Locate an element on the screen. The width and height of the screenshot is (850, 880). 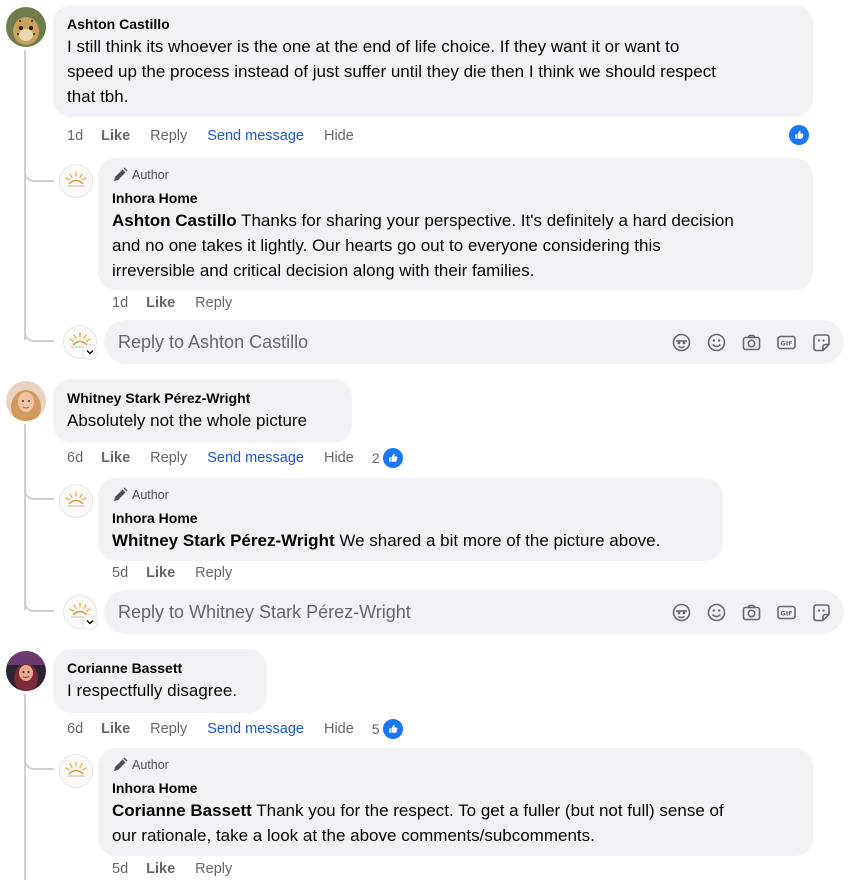
comment-actions: 6d Like Reply Send message Hide 2 is located at coordinates (245, 458).